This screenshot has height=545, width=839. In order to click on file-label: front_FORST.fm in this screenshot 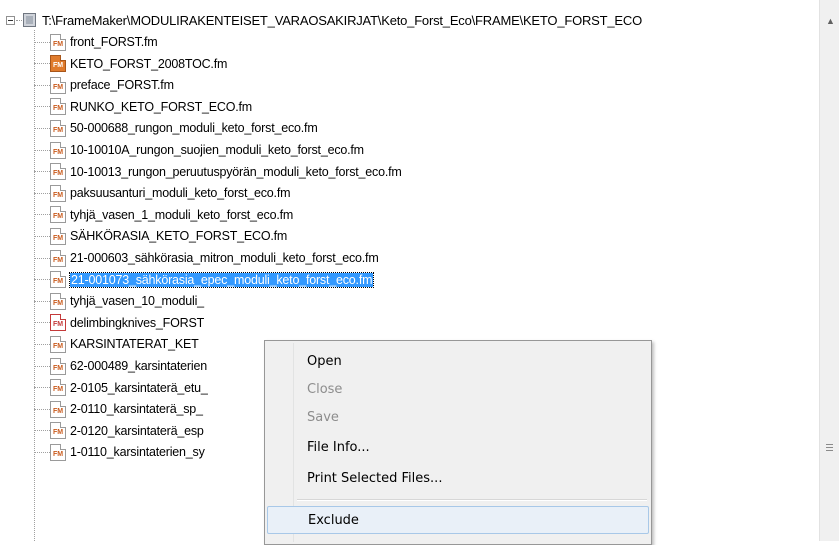, I will do `click(114, 42)`.